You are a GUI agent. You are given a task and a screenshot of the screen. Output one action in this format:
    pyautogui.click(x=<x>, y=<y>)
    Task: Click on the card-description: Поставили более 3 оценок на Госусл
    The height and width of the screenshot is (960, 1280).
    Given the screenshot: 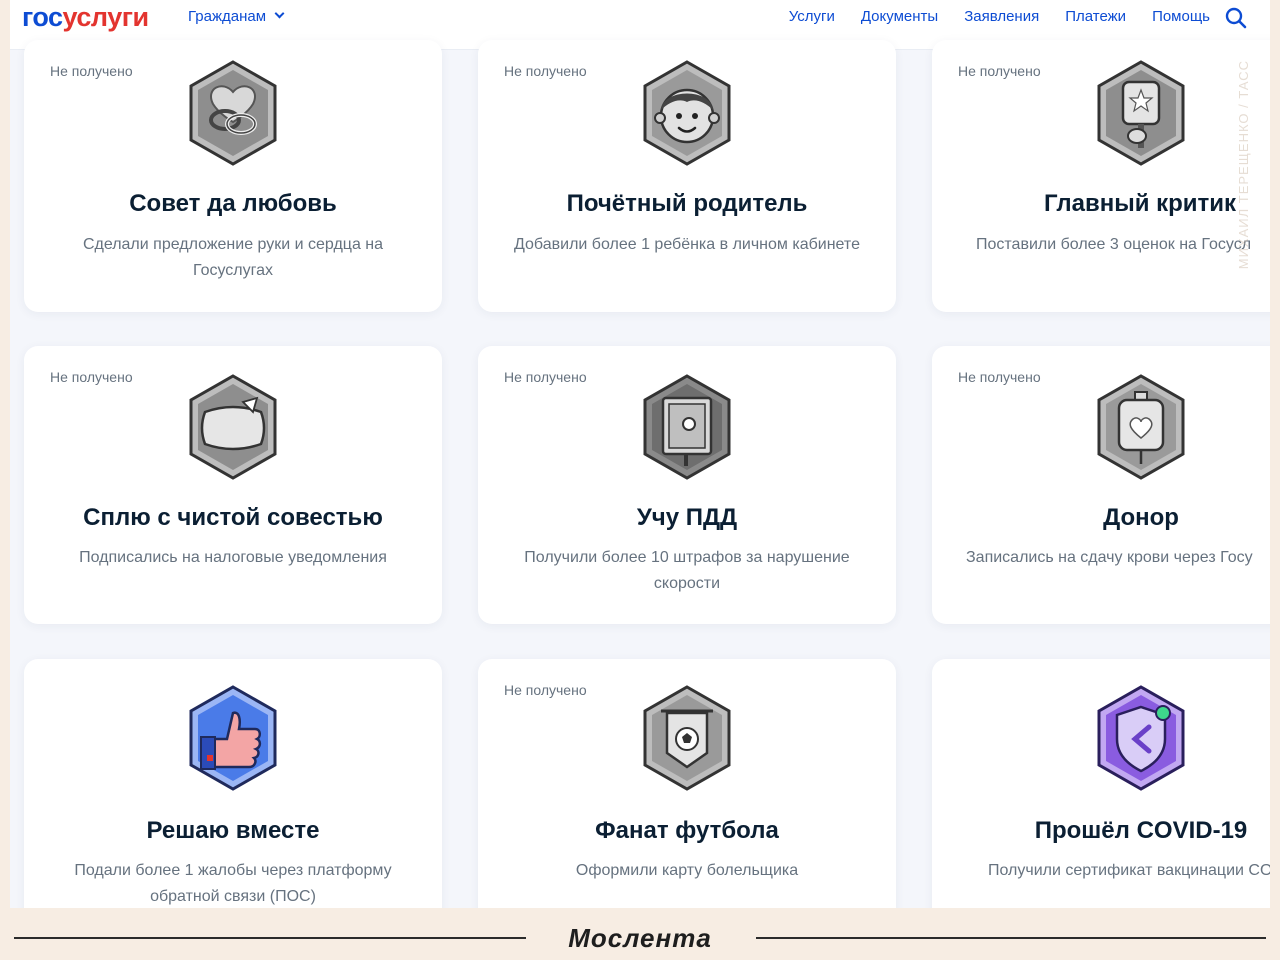 What is the action you would take?
    pyautogui.click(x=1114, y=244)
    